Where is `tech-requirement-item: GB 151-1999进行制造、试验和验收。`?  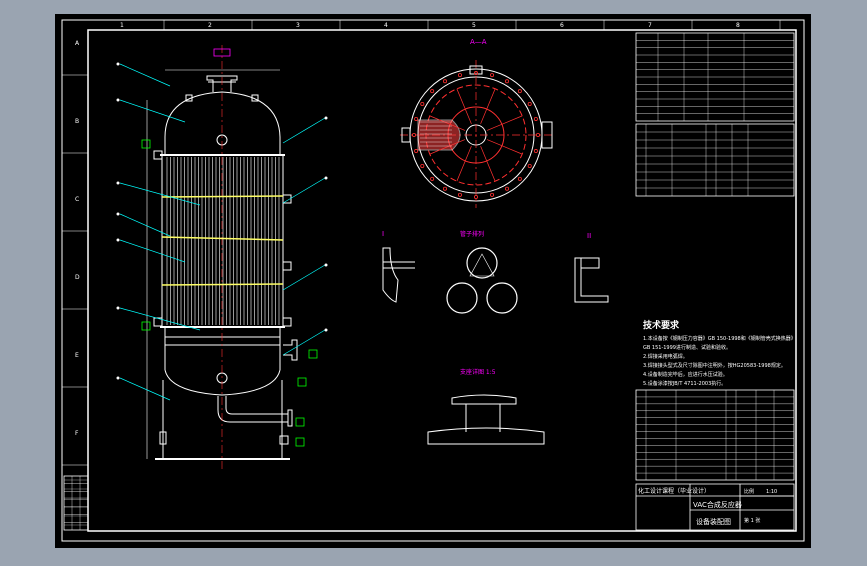 tech-requirement-item: GB 151-1999进行制造、试验和验收。 is located at coordinates (687, 347).